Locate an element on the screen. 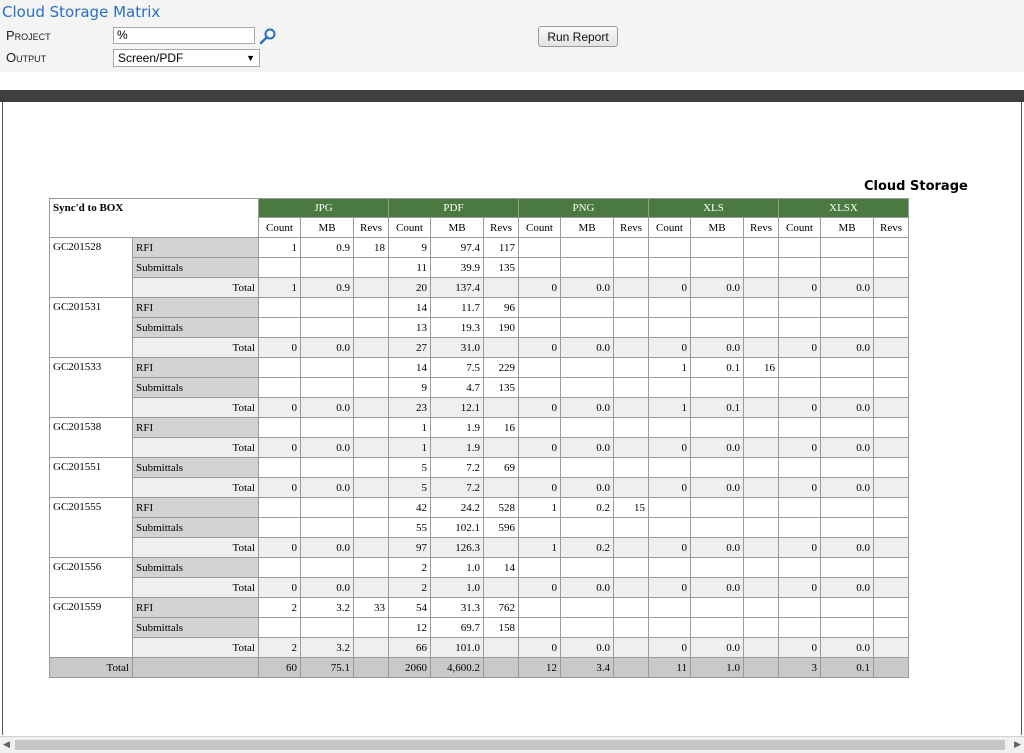 The width and height of the screenshot is (1024, 753). value-cell: 158 is located at coordinates (501, 627).